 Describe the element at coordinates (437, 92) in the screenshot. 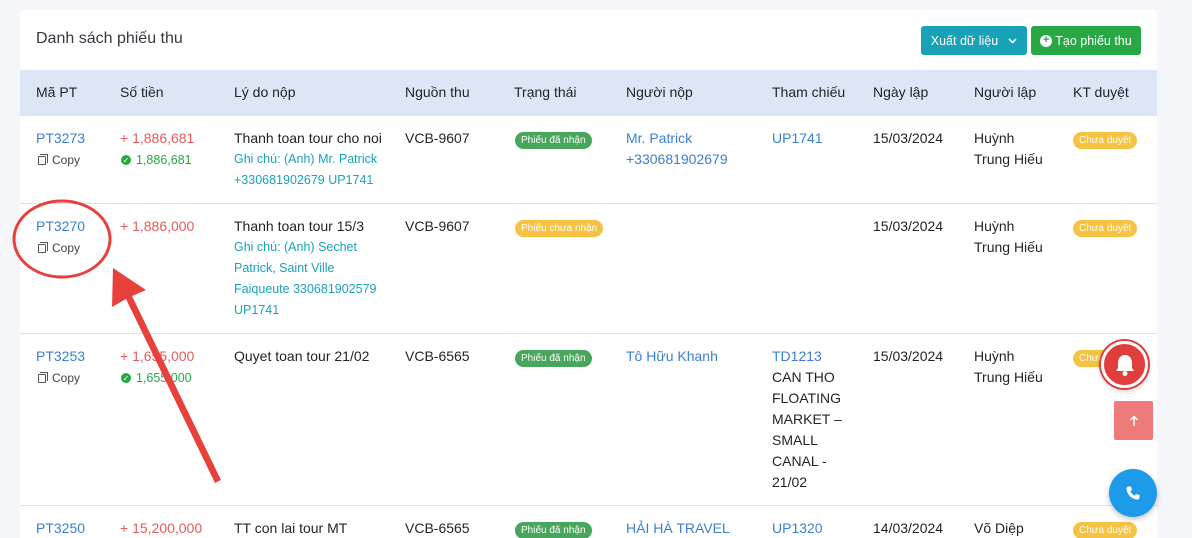

I see `column-header-source: Nguồn thu` at that location.